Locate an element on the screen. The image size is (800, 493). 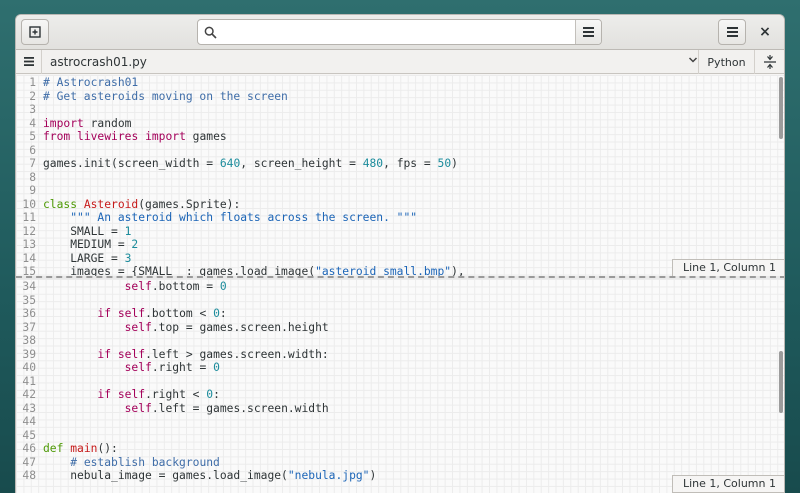
code-token: LARGE = is located at coordinates (84, 258).